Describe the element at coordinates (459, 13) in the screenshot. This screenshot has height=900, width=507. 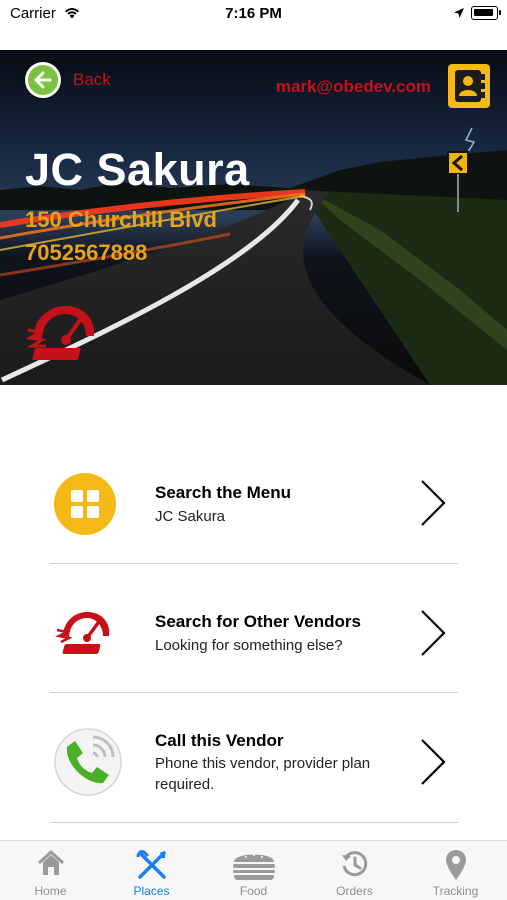
I see `location-arrow-icon` at that location.